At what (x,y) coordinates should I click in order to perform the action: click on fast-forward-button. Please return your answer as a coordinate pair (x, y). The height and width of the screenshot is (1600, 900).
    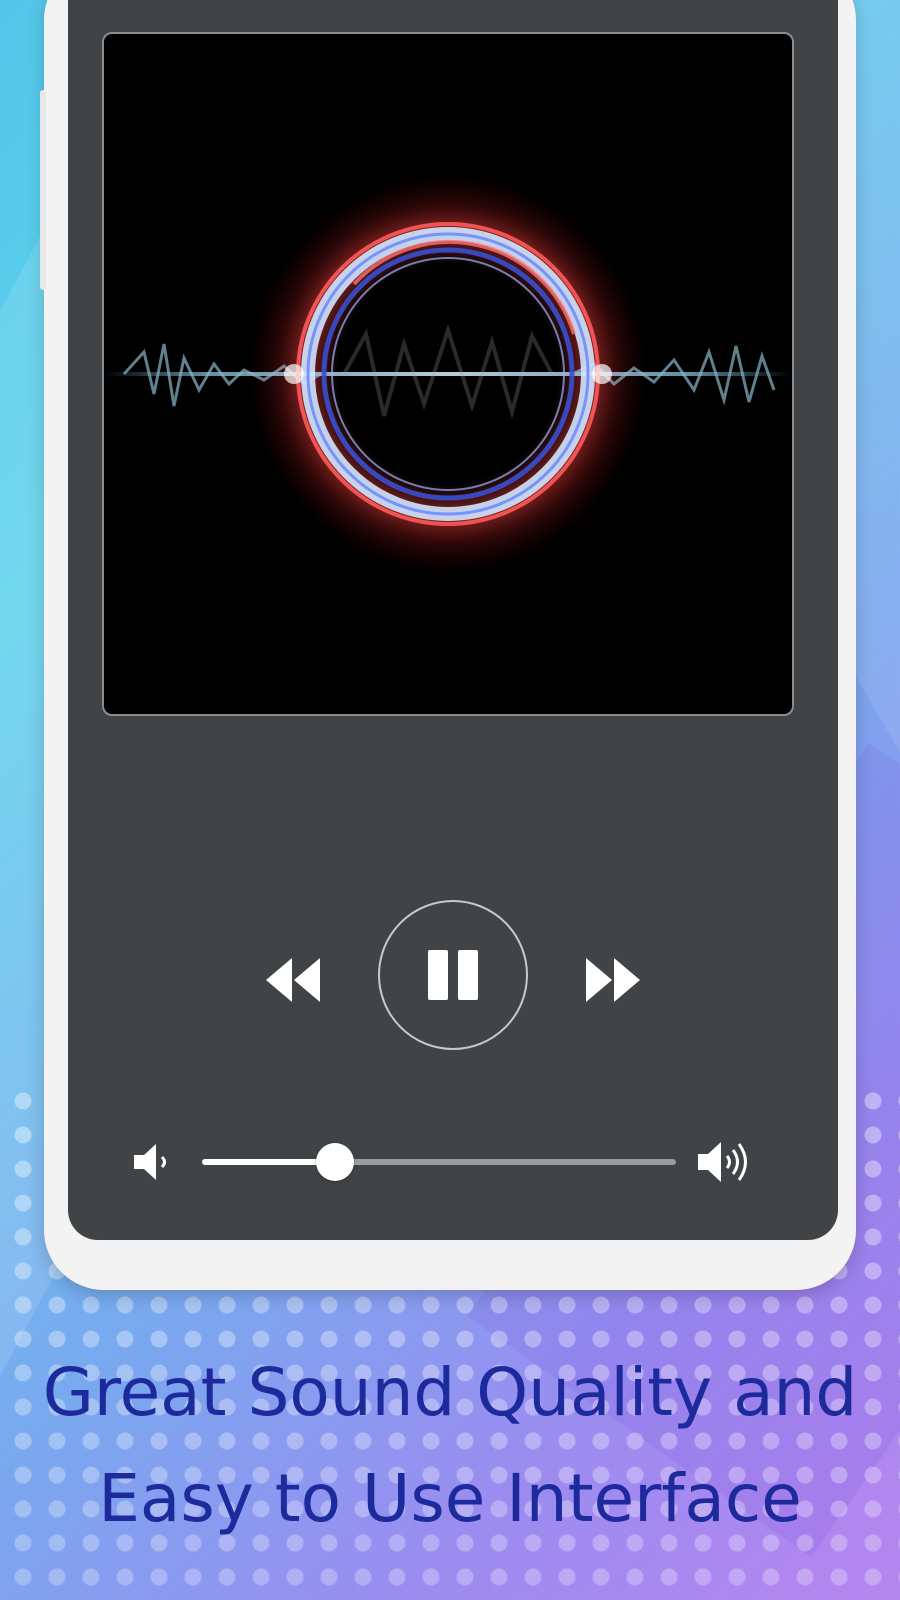
    Looking at the image, I should click on (613, 980).